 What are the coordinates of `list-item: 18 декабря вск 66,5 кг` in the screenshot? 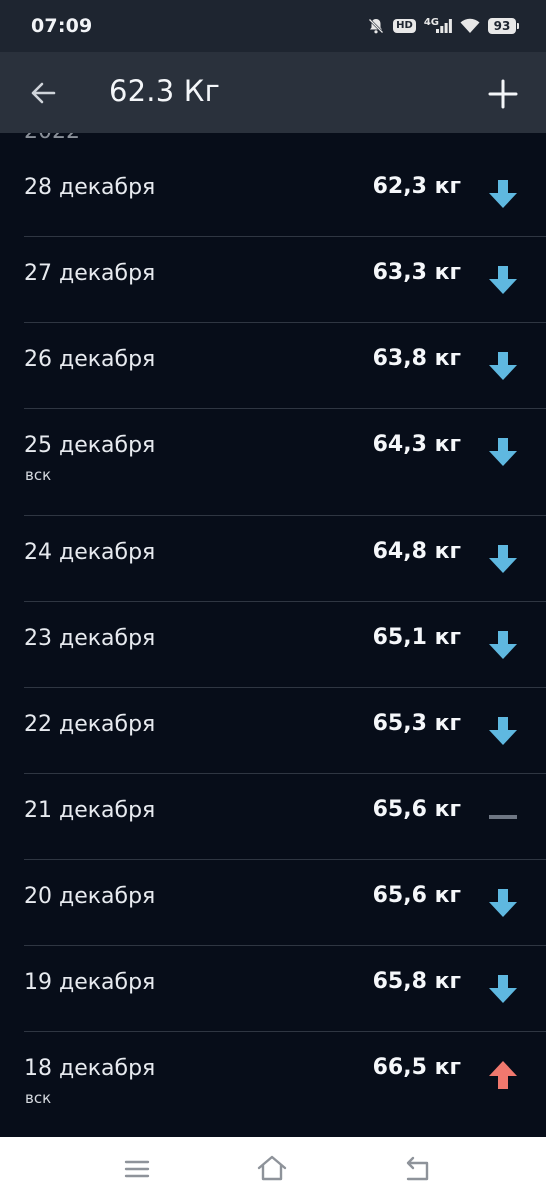 It's located at (273, 1084).